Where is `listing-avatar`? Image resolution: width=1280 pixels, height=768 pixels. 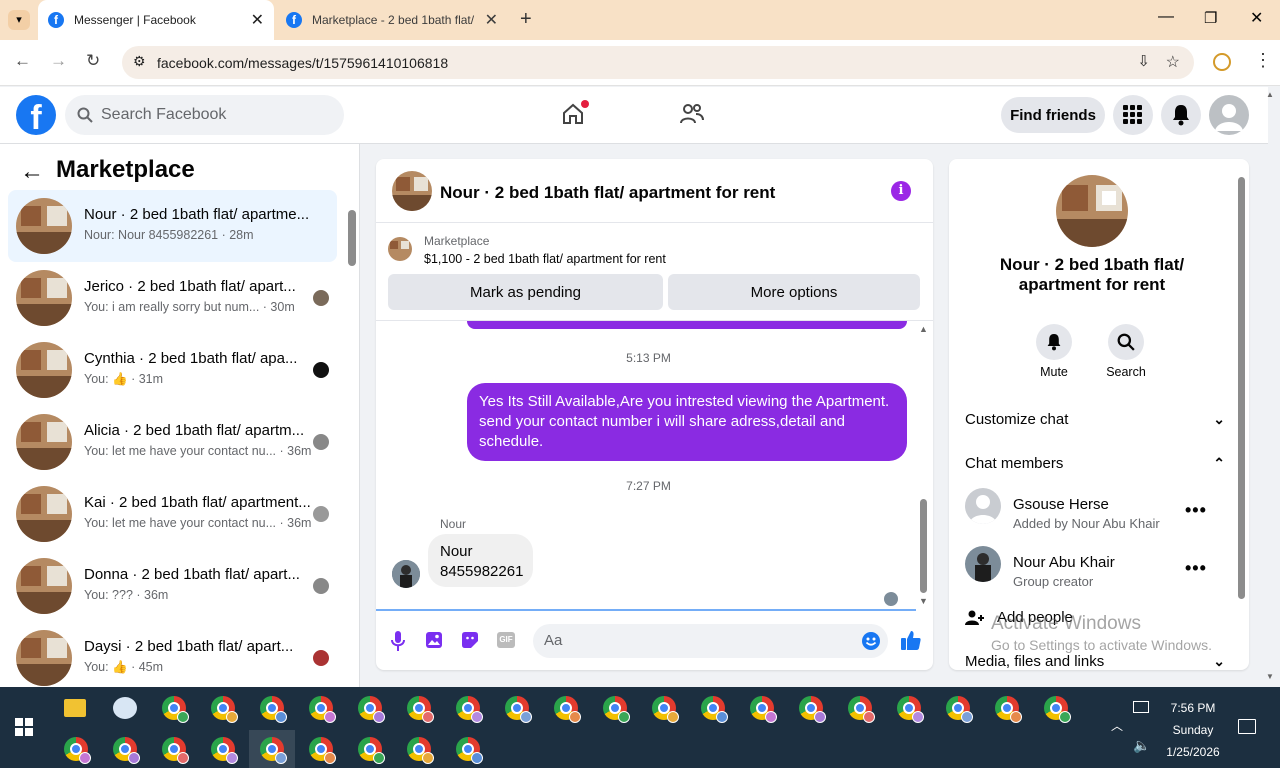
listing-avatar is located at coordinates (412, 191).